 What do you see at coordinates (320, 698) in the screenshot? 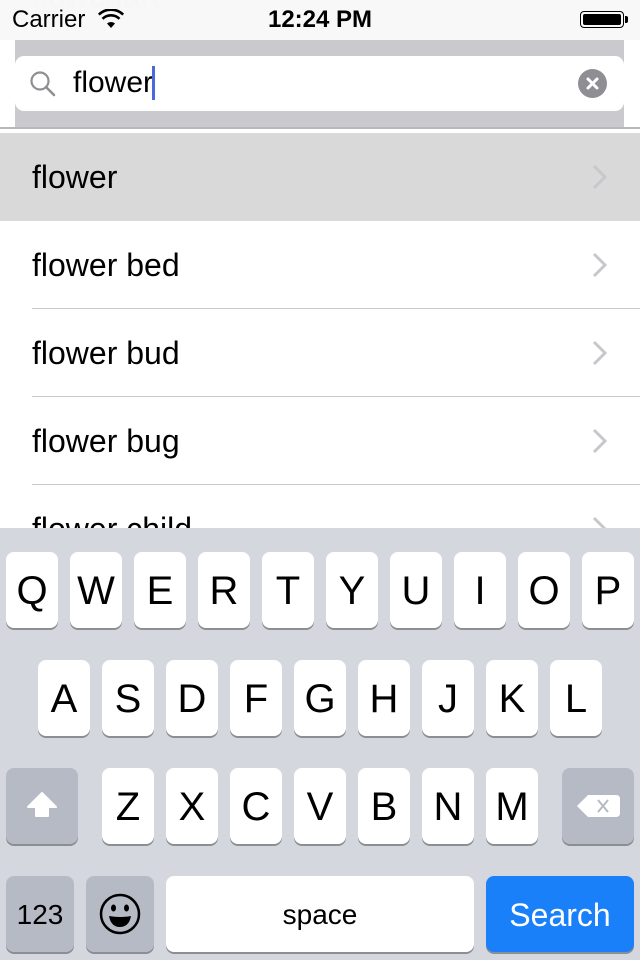
I see `key-g: G` at bounding box center [320, 698].